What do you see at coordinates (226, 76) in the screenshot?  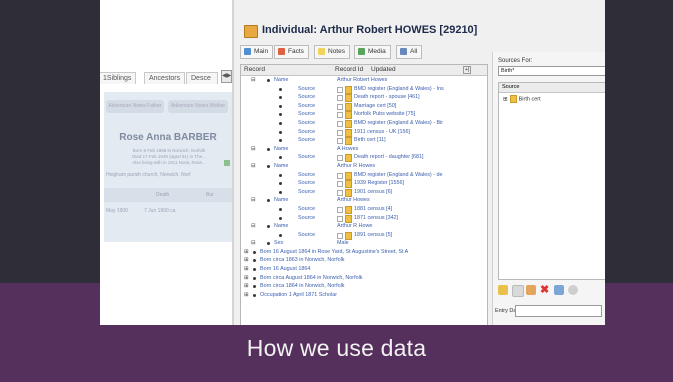 I see `tab-scroll-arrow: ◀▶` at bounding box center [226, 76].